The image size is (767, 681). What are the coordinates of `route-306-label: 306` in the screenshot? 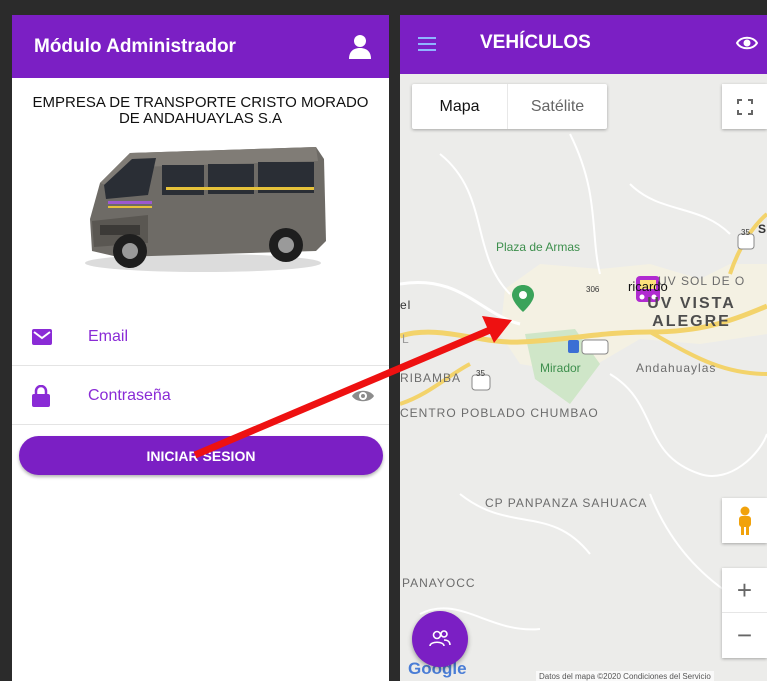 It's located at (593, 289).